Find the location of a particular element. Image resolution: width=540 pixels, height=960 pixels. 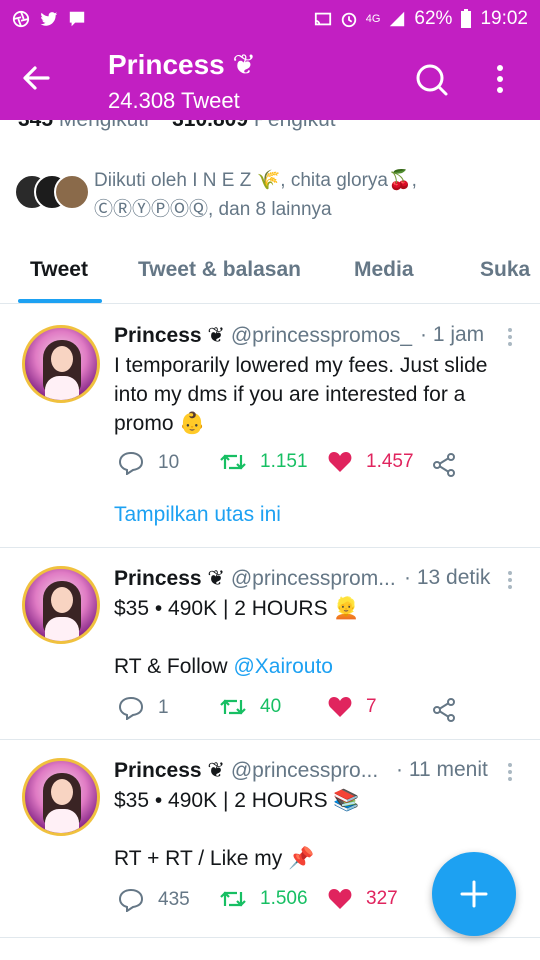

retweet-count: 1.506 is located at coordinates (284, 898).